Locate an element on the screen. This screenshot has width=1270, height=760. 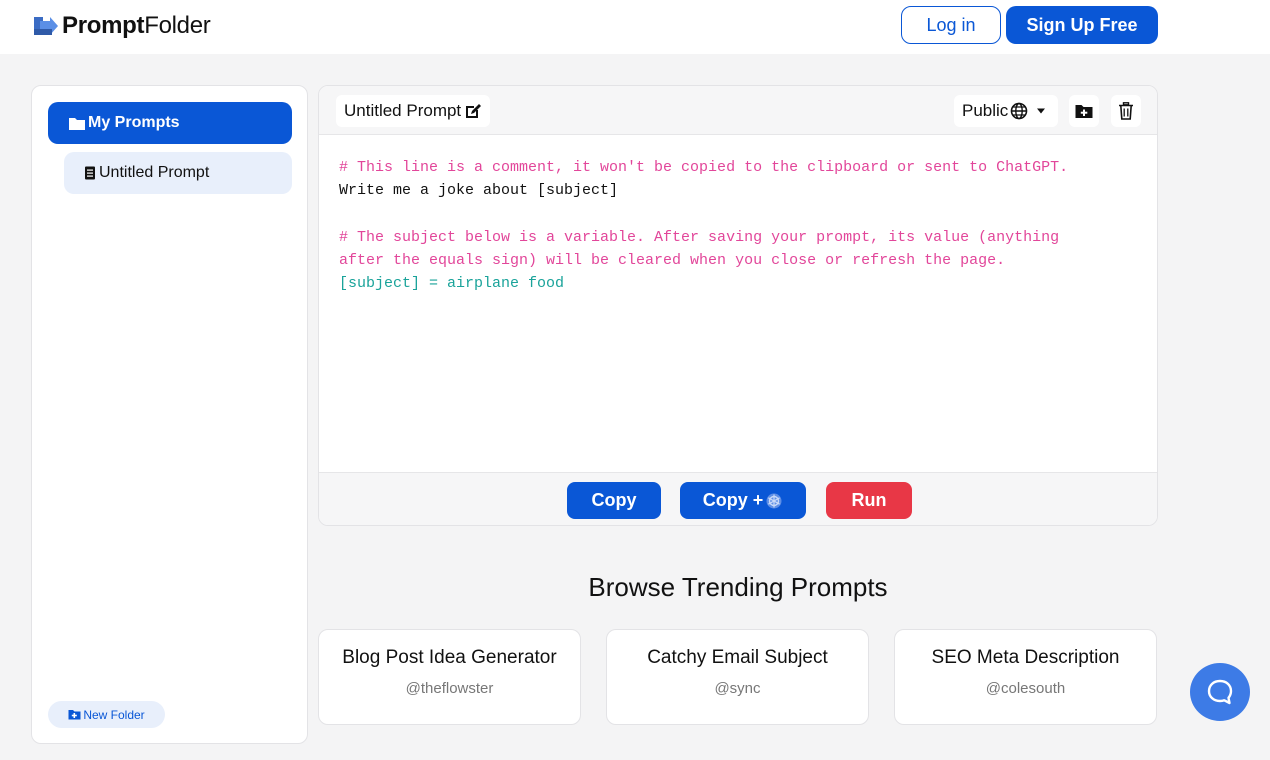
copy-plus-chatgpt-button: Copy + is located at coordinates (743, 500).